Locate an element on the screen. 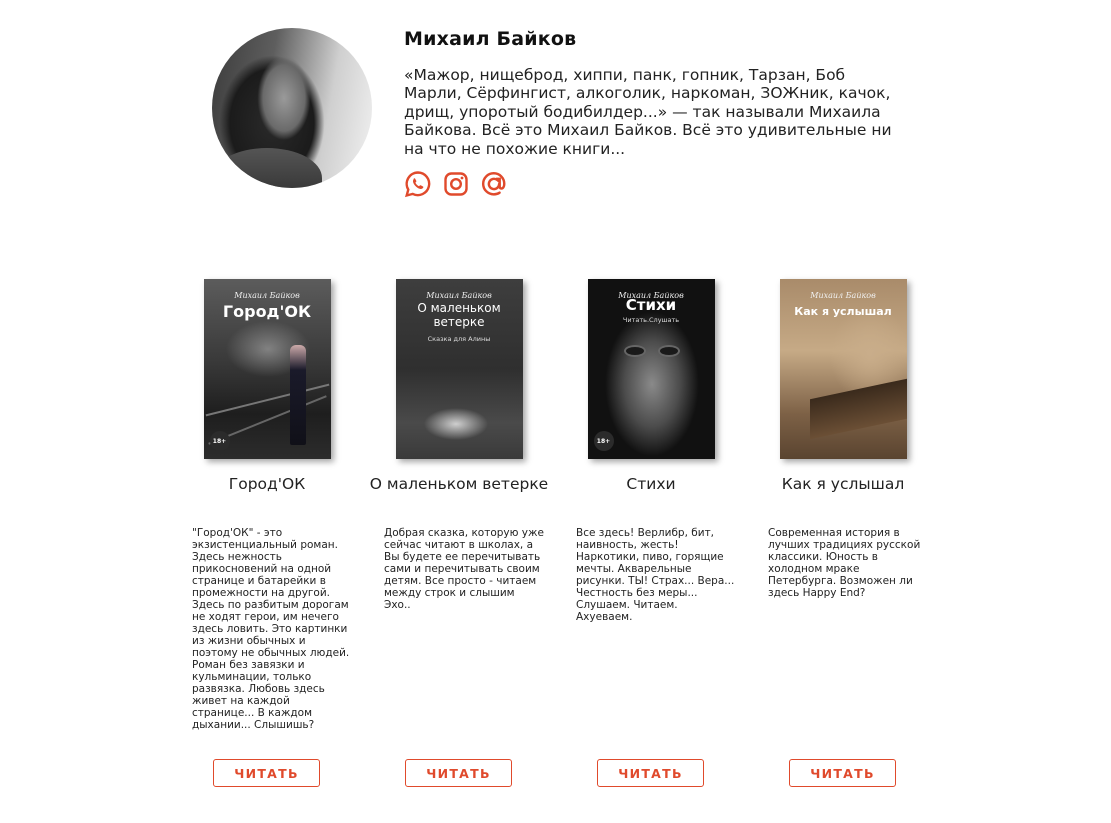  book-title: Стихи is located at coordinates (651, 484).